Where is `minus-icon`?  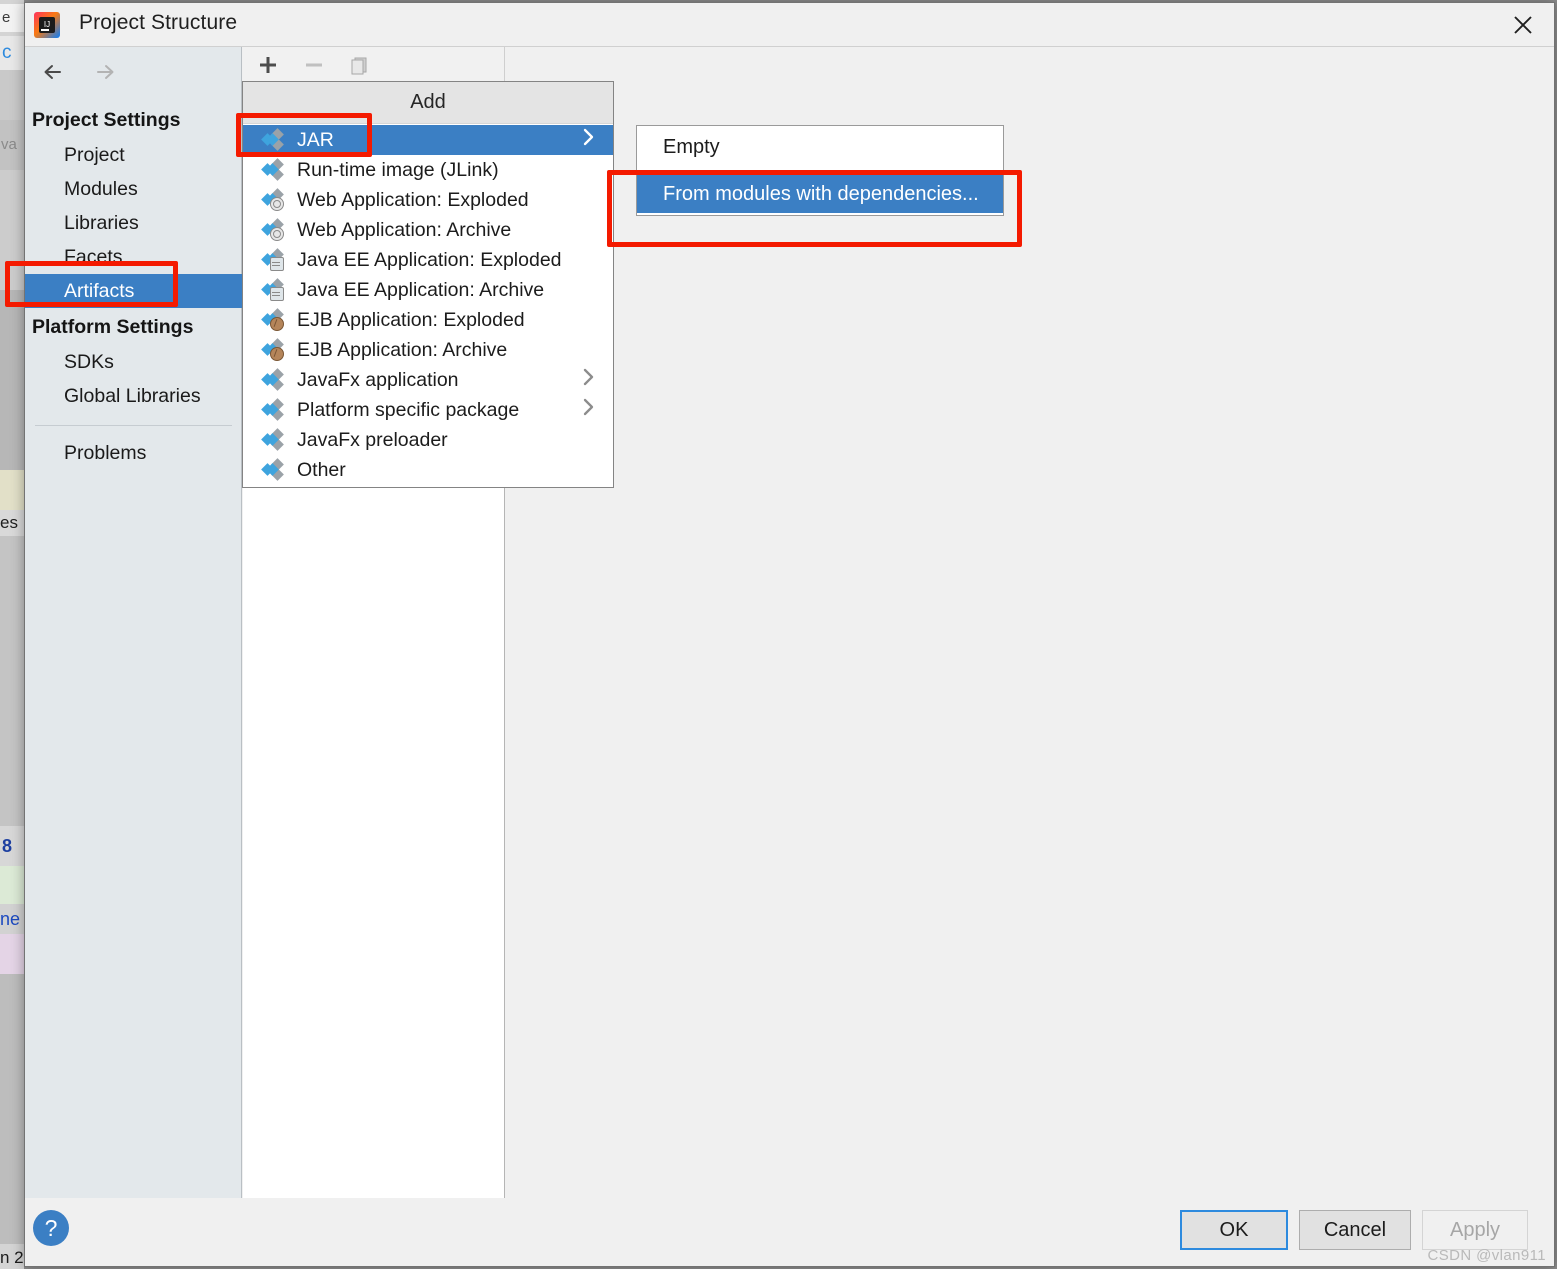 minus-icon is located at coordinates (314, 65).